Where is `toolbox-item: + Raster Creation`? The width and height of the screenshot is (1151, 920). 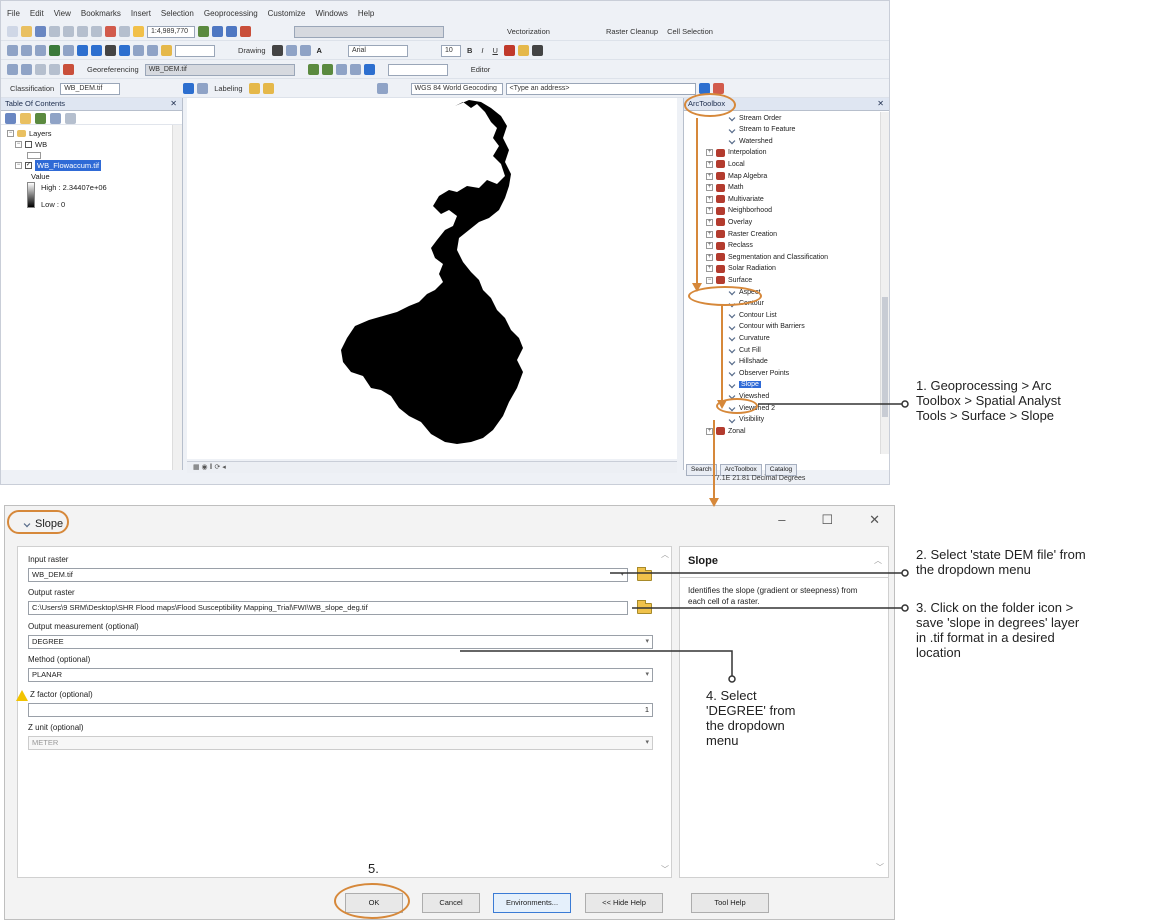 toolbox-item: + Raster Creation is located at coordinates (741, 234).